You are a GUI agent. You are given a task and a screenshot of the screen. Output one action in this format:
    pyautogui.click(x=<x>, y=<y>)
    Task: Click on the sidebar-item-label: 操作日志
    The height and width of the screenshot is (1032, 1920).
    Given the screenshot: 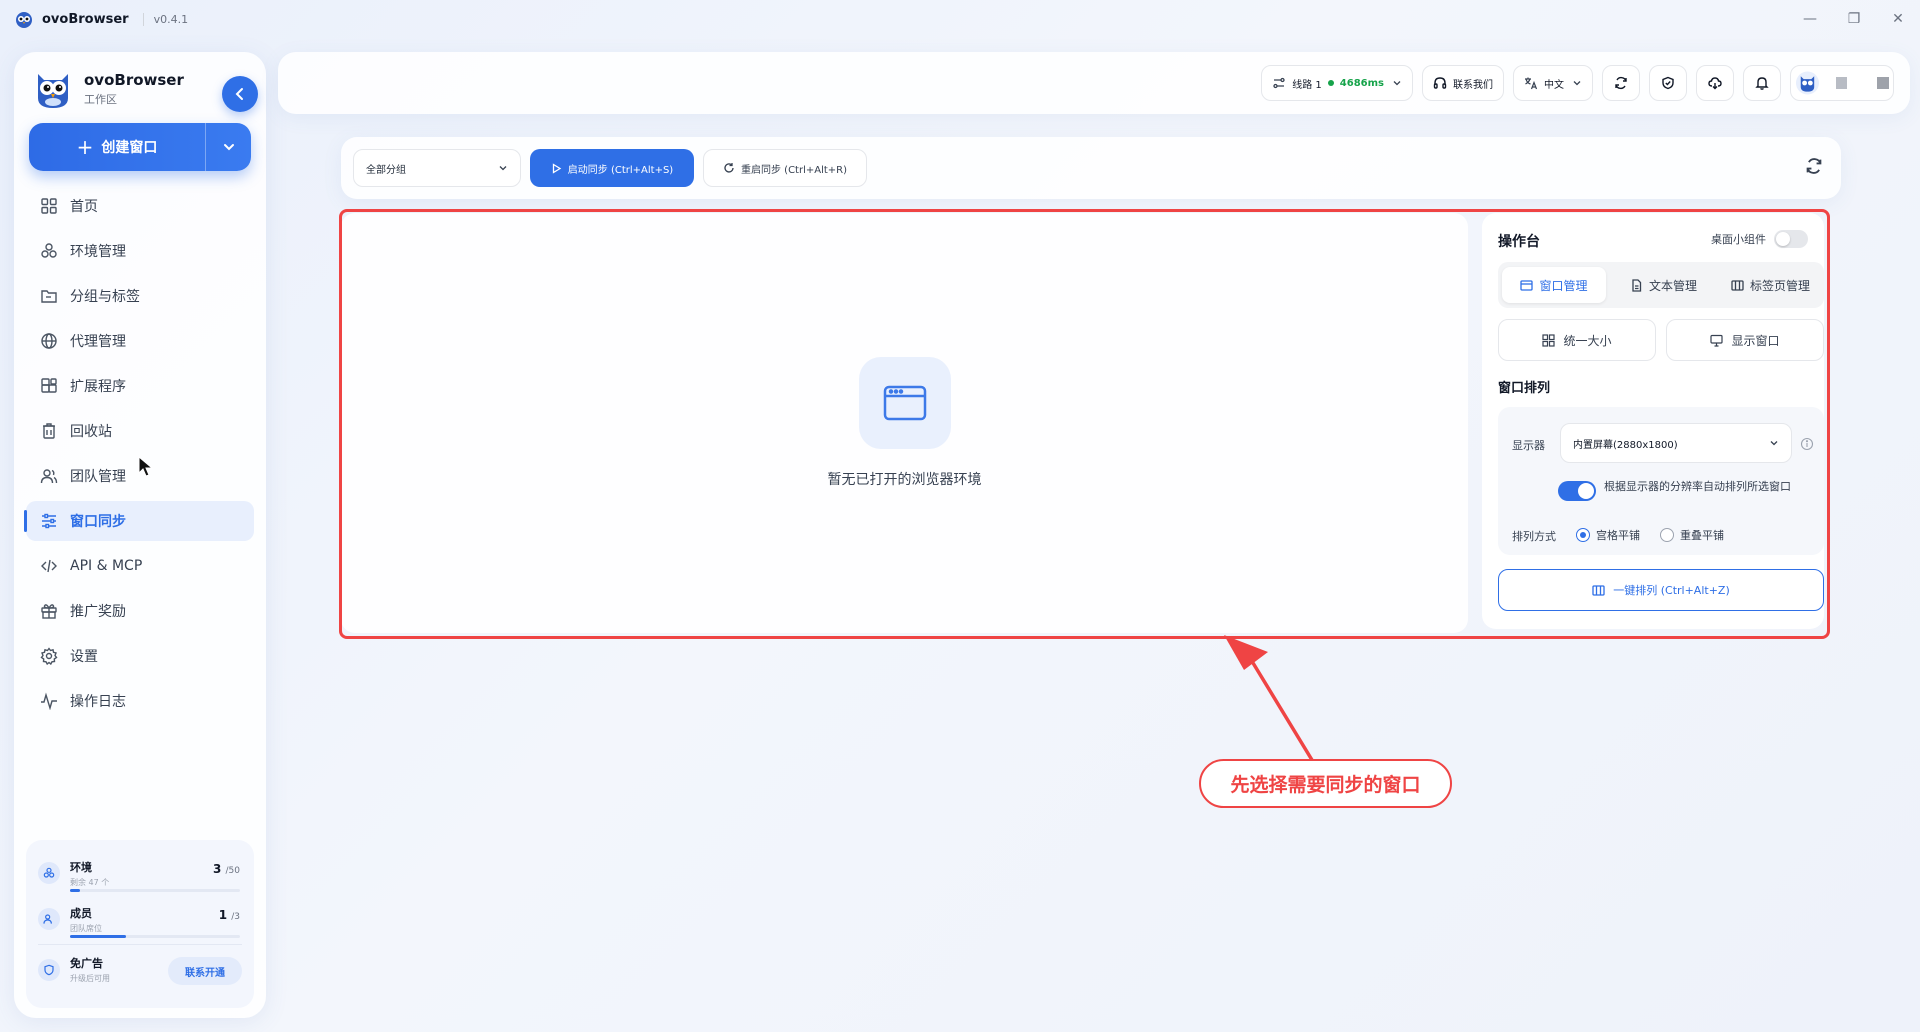 What is the action you would take?
    pyautogui.click(x=98, y=702)
    